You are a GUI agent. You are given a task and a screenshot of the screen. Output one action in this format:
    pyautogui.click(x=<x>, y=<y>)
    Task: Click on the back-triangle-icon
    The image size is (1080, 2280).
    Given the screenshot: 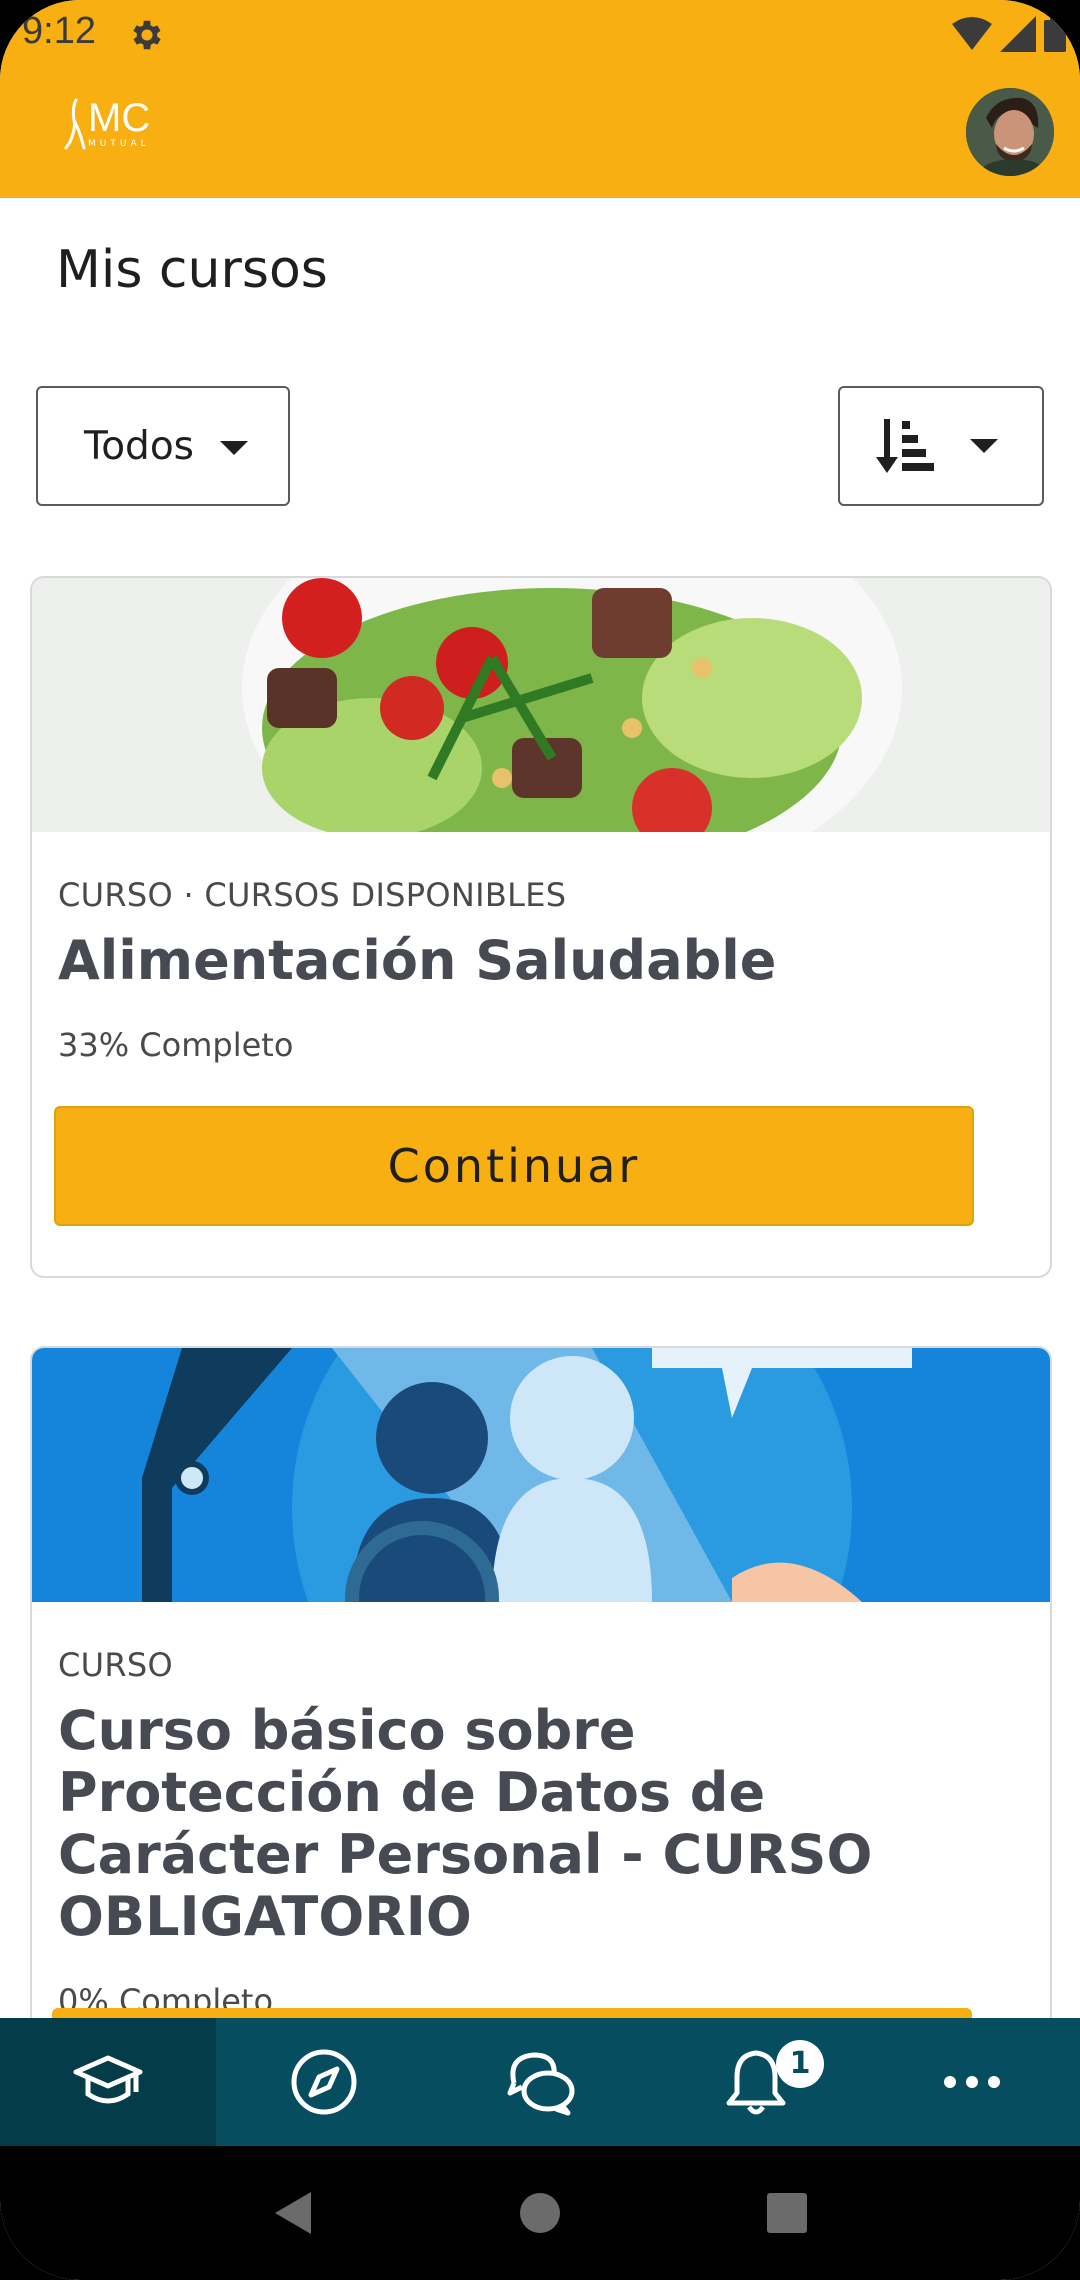 What is the action you would take?
    pyautogui.click(x=293, y=2213)
    